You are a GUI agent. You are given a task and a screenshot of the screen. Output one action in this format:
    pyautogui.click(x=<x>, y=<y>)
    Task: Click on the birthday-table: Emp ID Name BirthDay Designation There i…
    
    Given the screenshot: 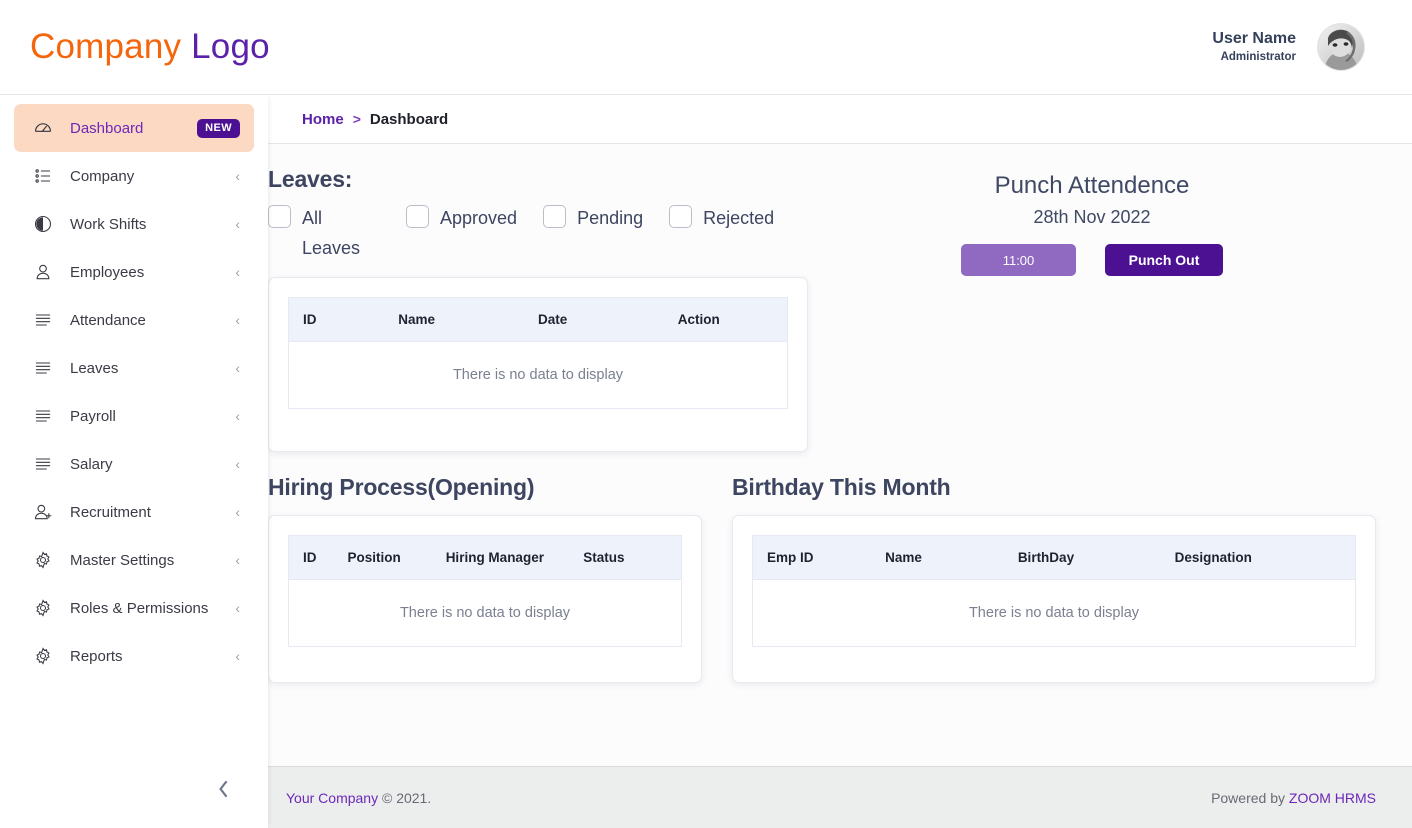 What is the action you would take?
    pyautogui.click(x=1054, y=591)
    